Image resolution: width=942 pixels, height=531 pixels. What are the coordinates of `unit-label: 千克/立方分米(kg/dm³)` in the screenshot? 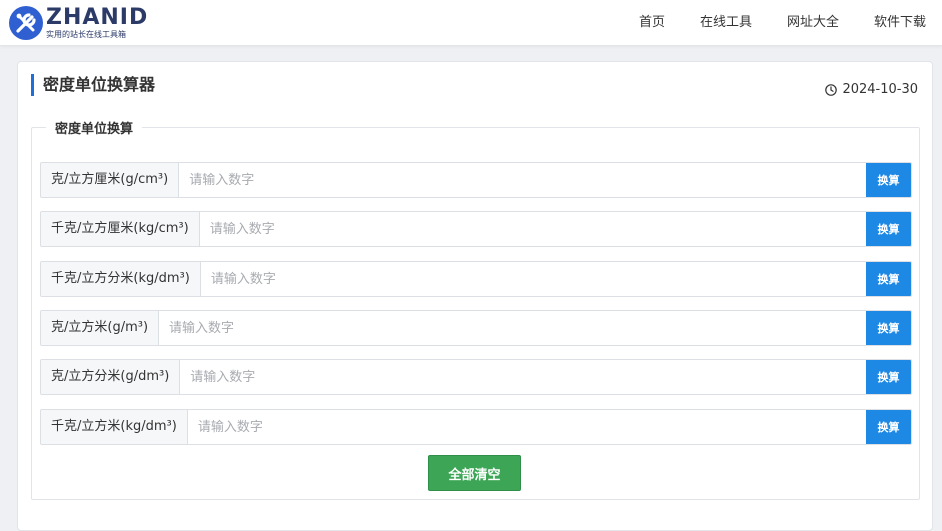 It's located at (121, 279).